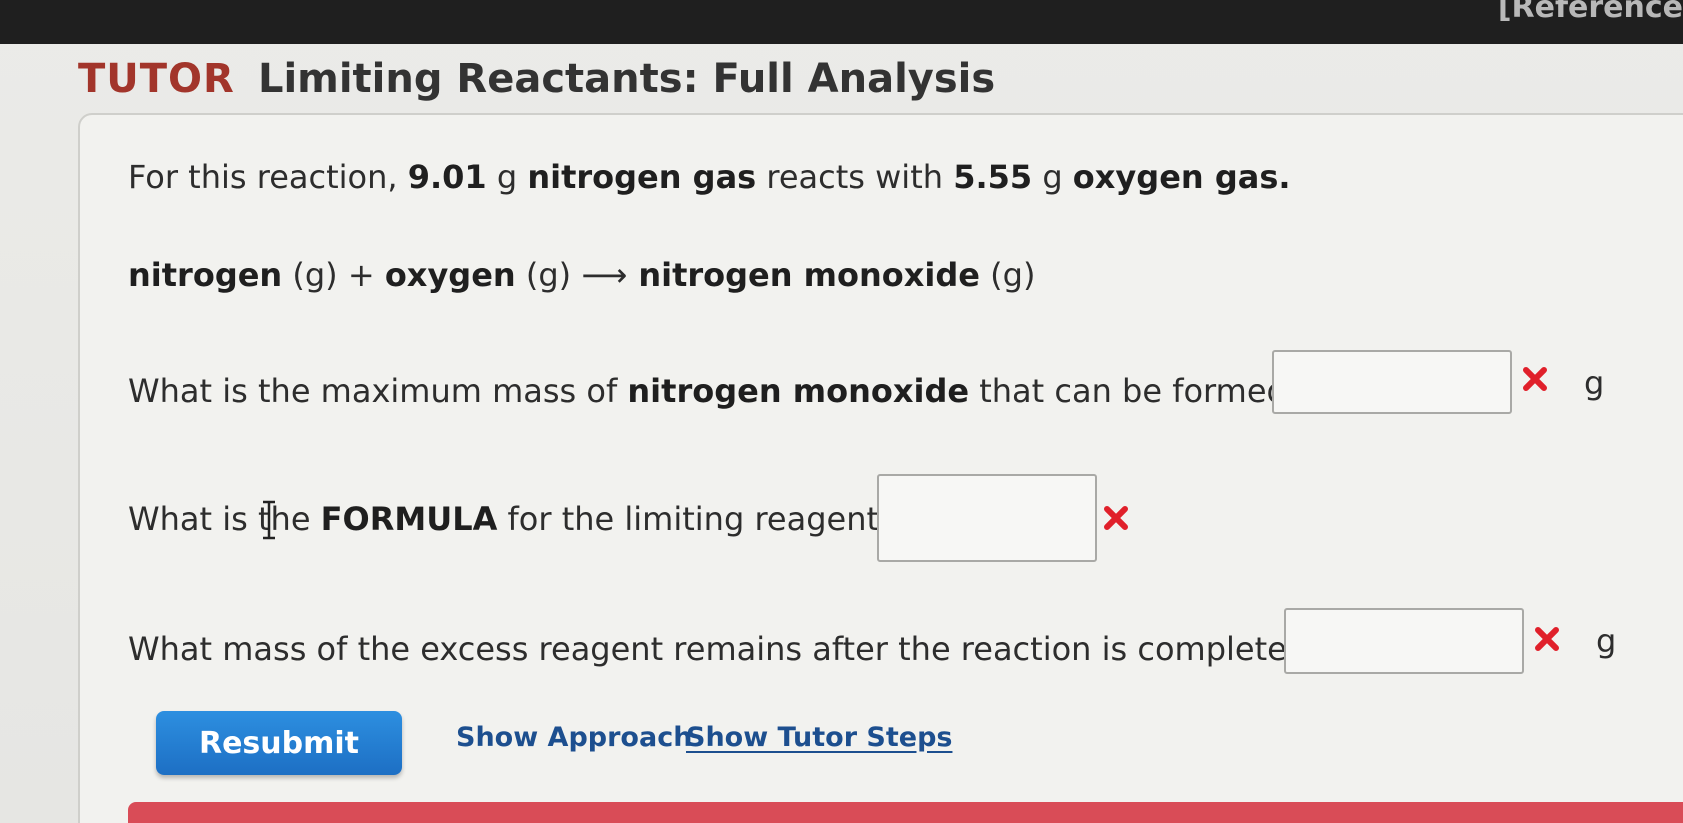  What do you see at coordinates (1181, 177) in the screenshot?
I see `oxygen-gas-label: oxygen gas.` at bounding box center [1181, 177].